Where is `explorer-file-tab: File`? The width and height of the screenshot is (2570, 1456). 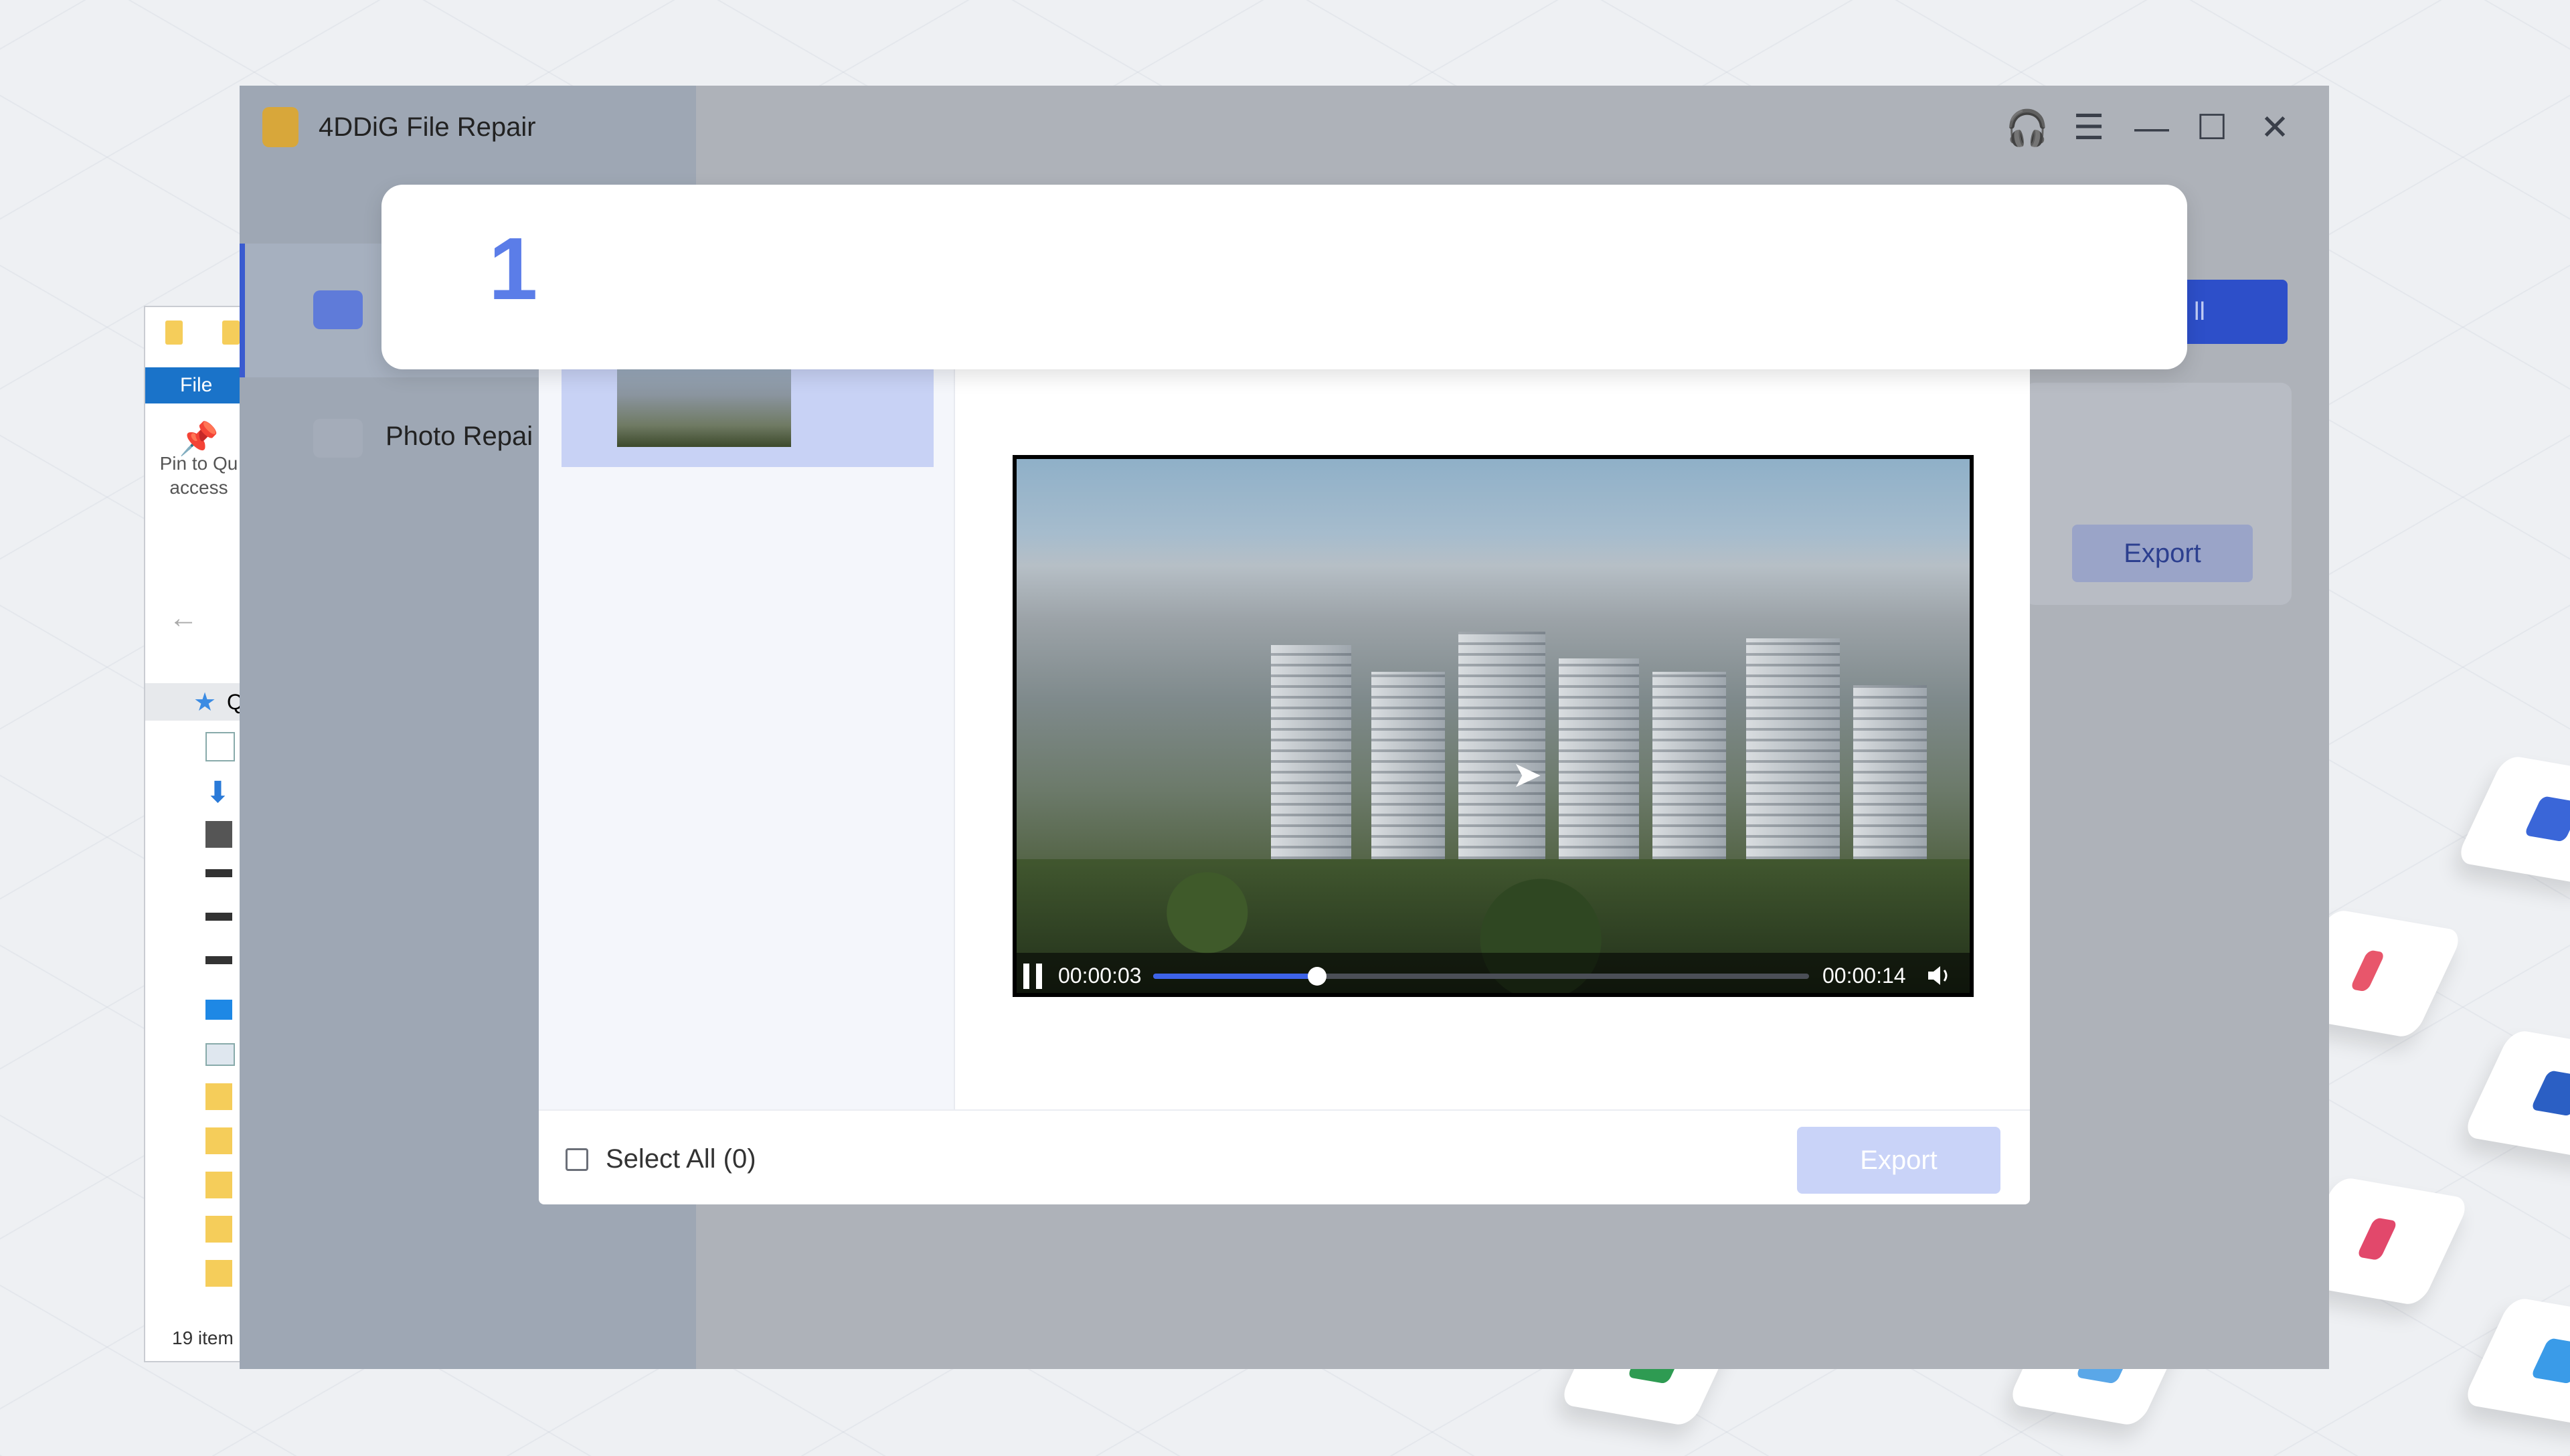 explorer-file-tab: File is located at coordinates (199, 385).